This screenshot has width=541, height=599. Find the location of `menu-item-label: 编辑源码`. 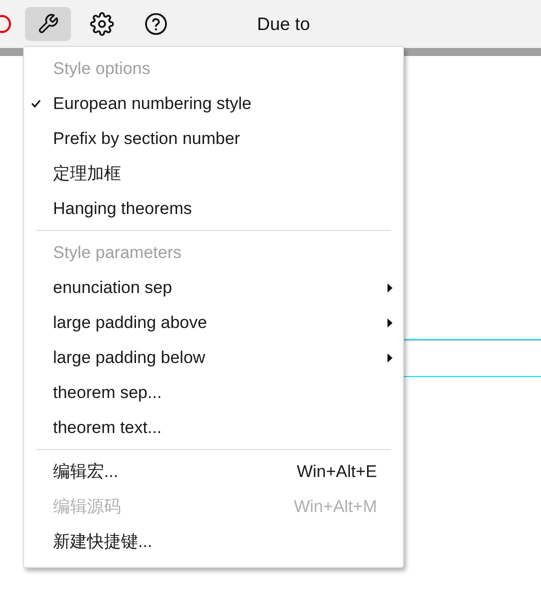

menu-item-label: 编辑源码 is located at coordinates (87, 507).